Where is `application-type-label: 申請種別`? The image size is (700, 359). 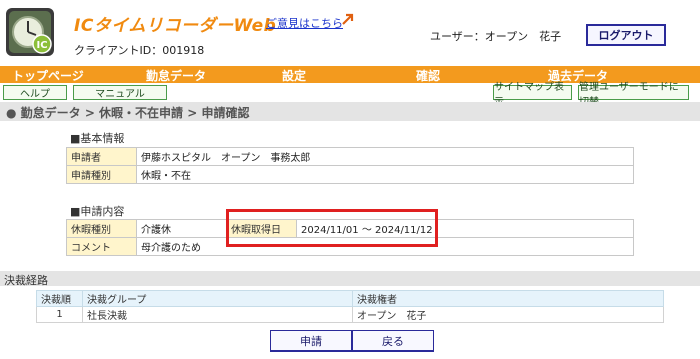
application-type-label: 申請種別 is located at coordinates (101, 174).